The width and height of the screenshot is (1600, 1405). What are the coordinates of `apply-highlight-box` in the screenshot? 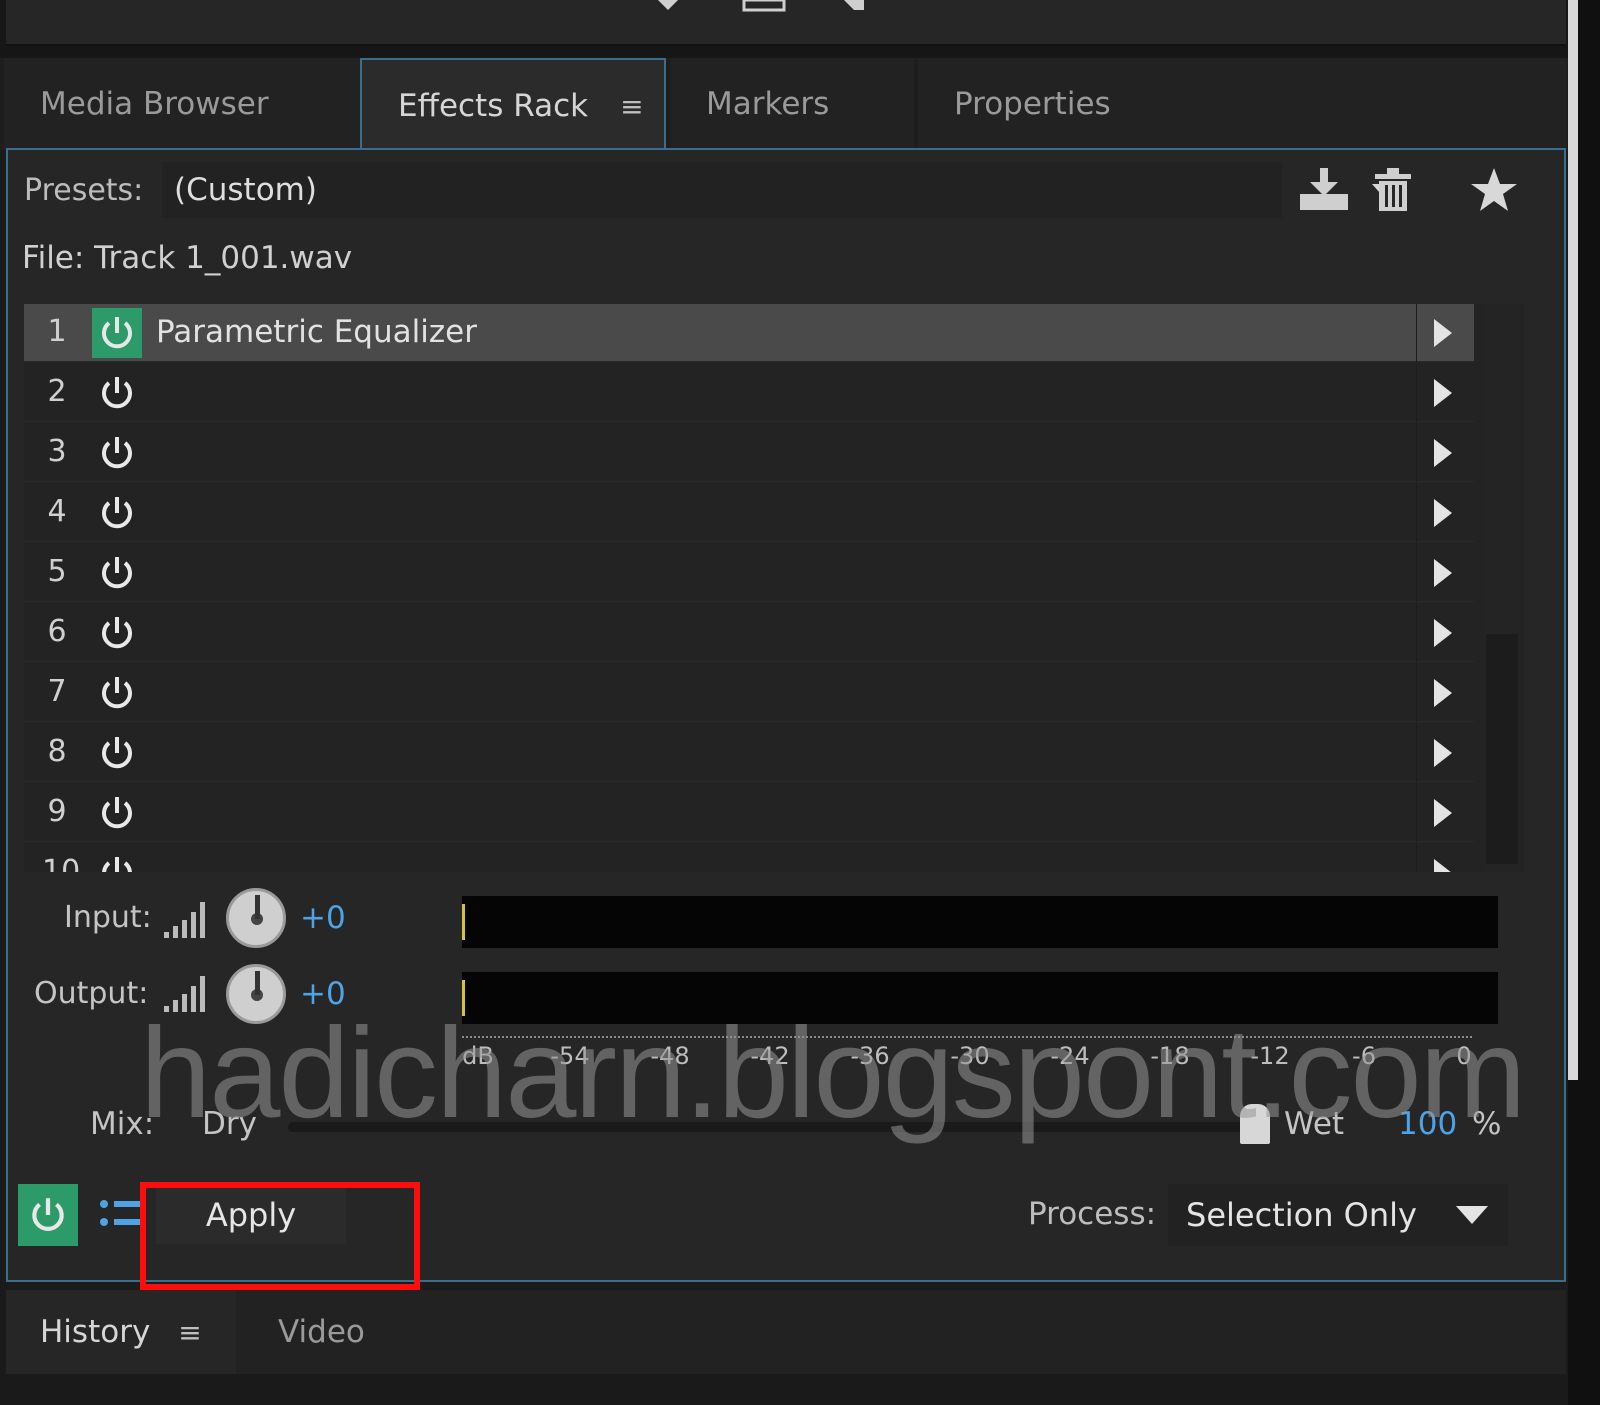 It's located at (280, 1236).